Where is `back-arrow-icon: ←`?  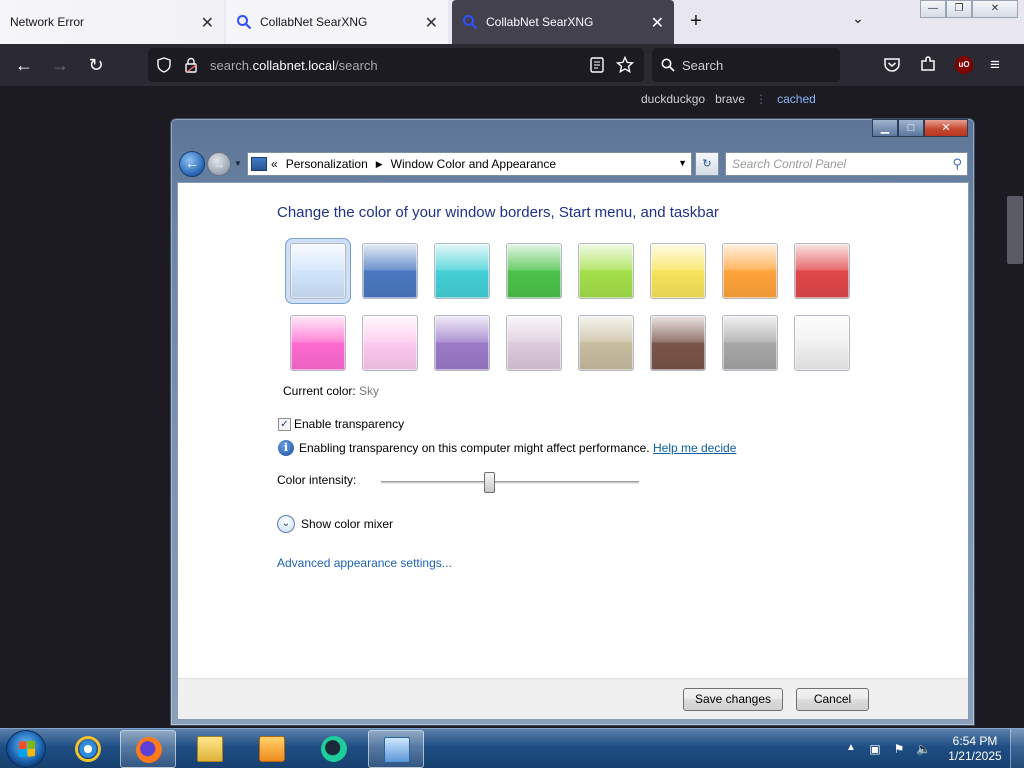
back-arrow-icon: ← is located at coordinates (24, 65).